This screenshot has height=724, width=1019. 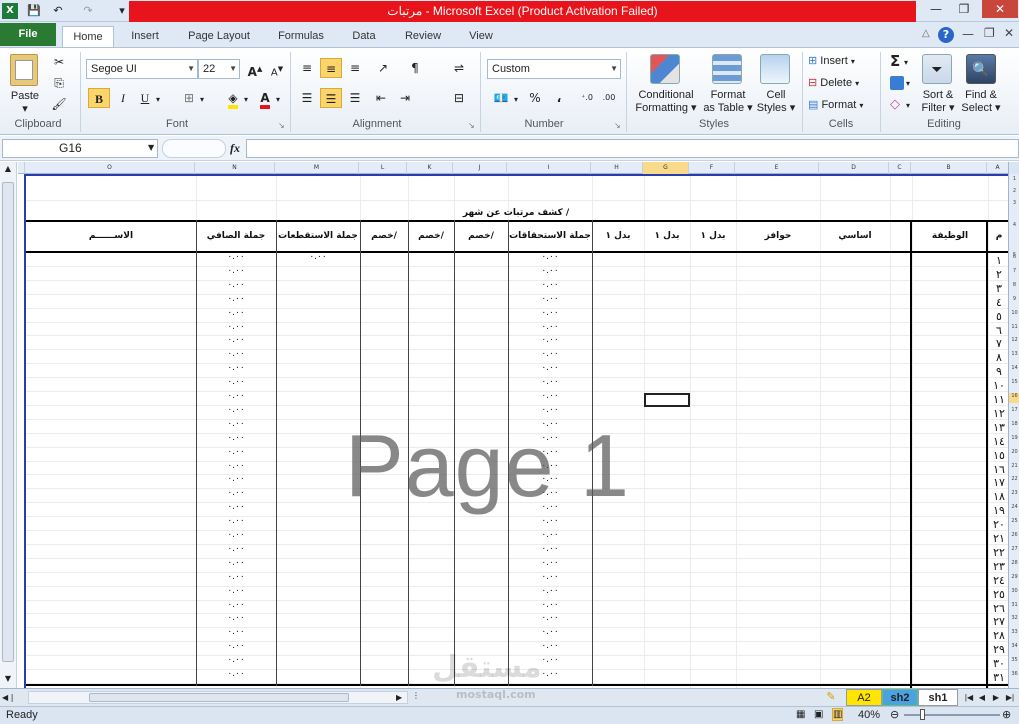 I want to click on row-header: 13, so click(x=1014, y=356).